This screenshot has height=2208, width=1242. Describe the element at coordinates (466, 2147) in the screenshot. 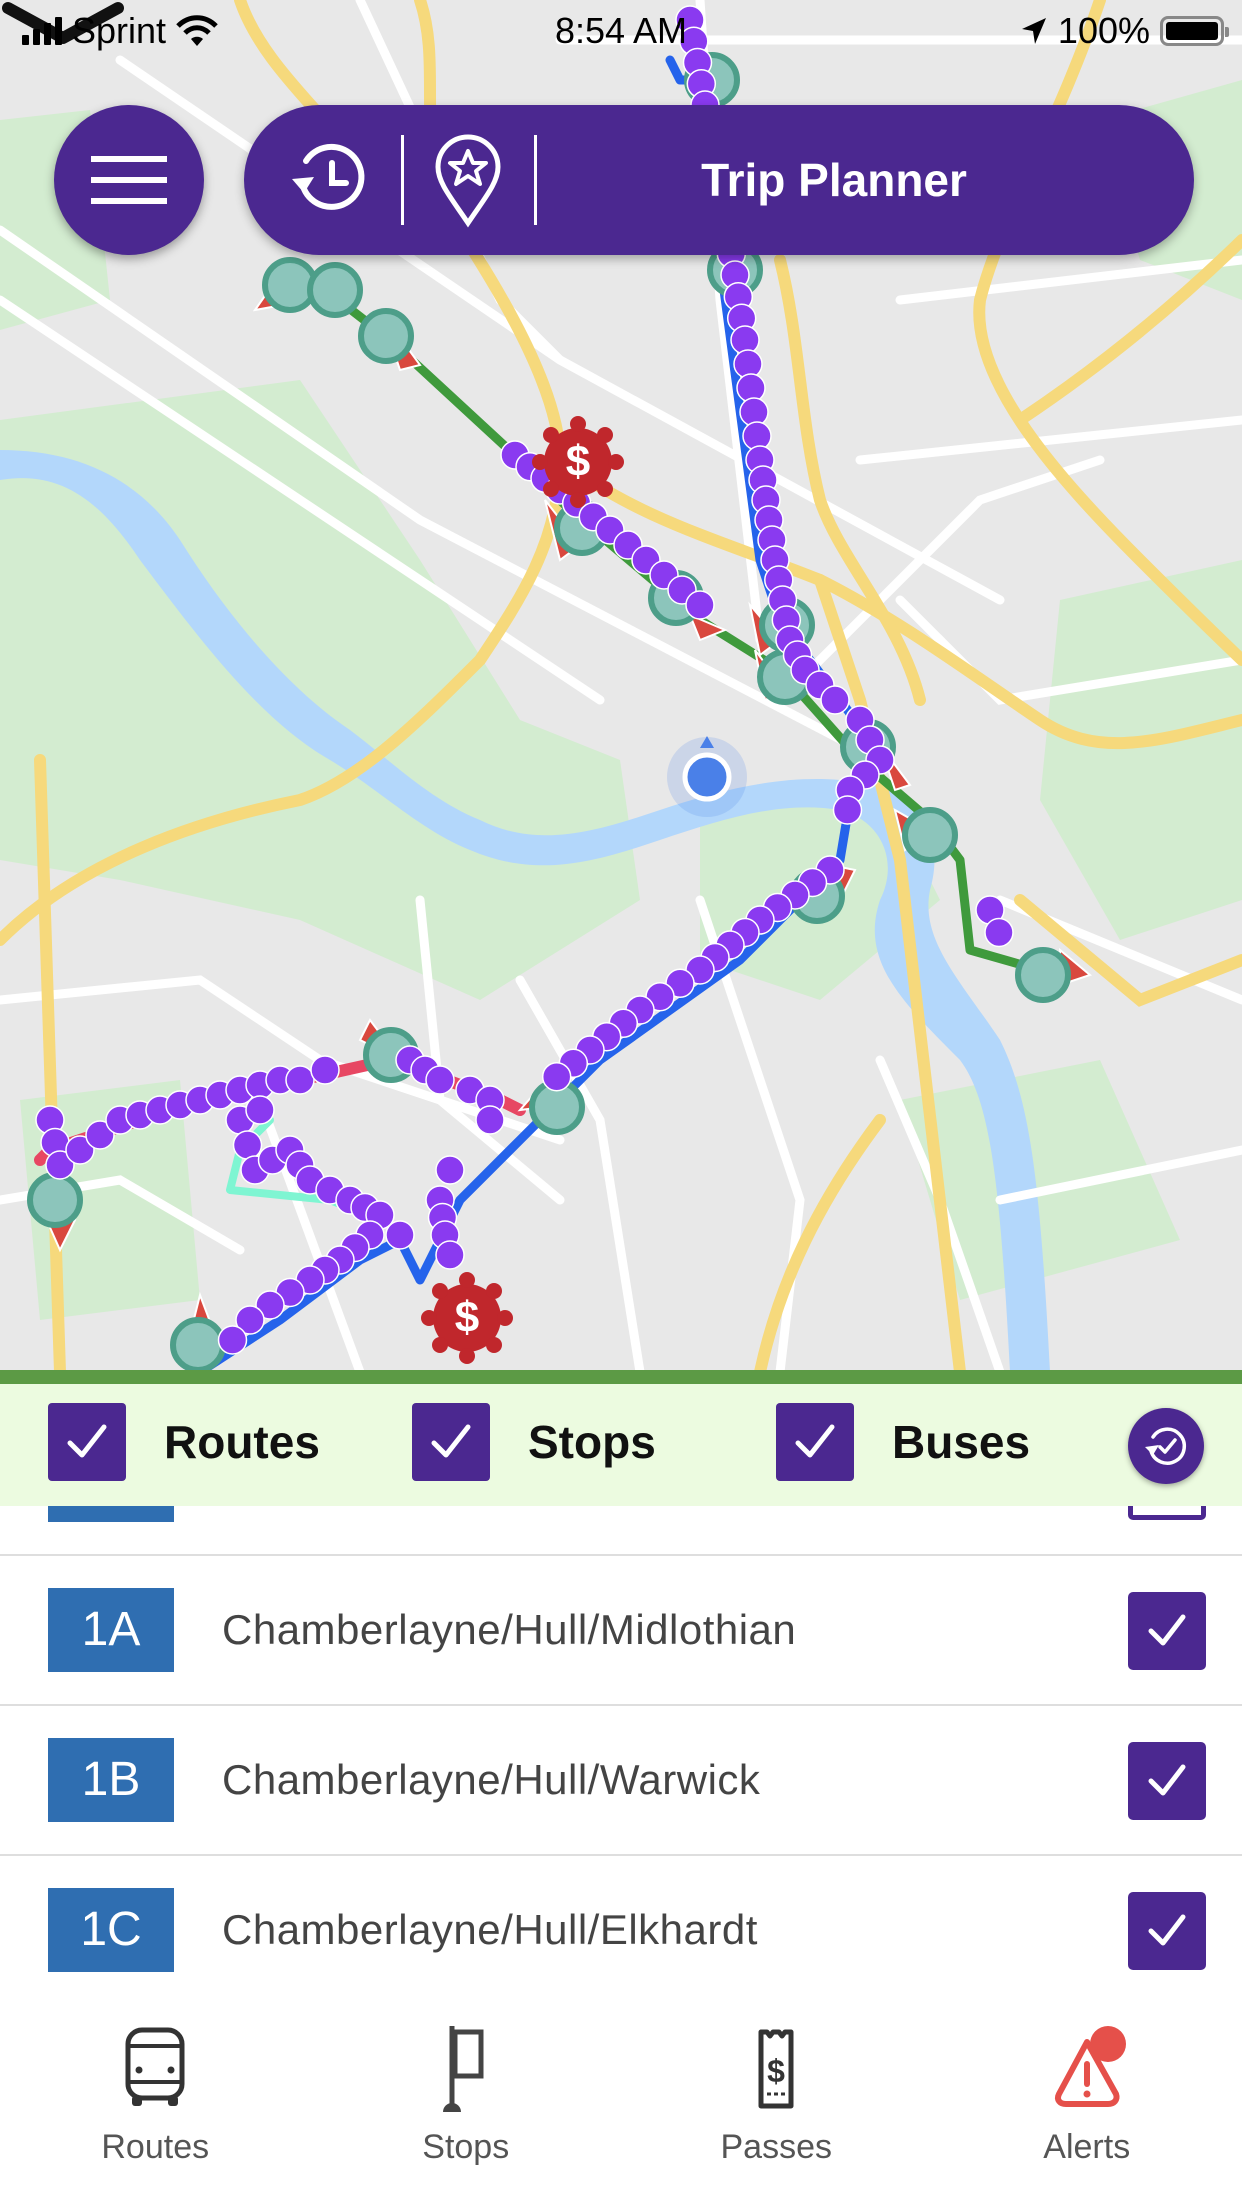

I see `tab-label: Stops` at that location.